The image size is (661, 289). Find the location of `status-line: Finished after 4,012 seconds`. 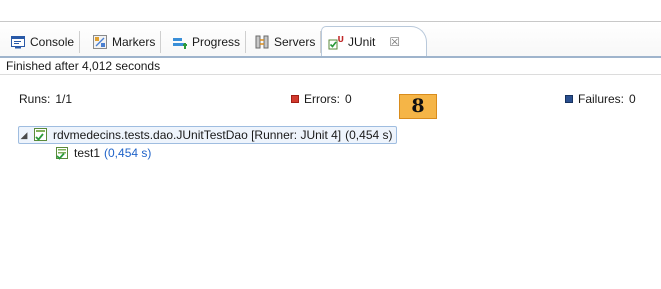

status-line: Finished after 4,012 seconds is located at coordinates (330, 66).